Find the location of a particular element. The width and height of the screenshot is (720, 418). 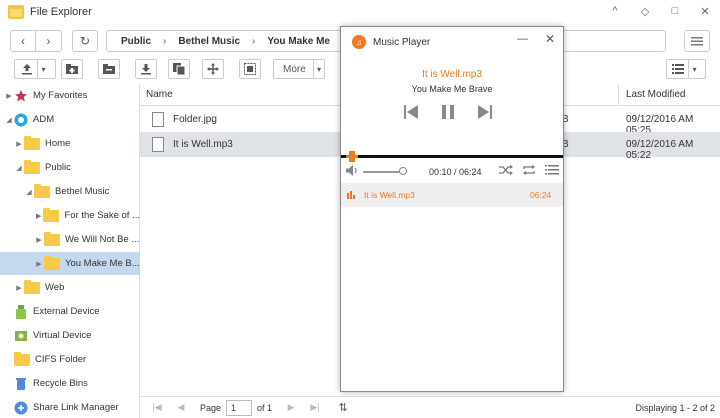

sidebar-item-bethel-music: ◢ Bethel Music is located at coordinates (70, 191).